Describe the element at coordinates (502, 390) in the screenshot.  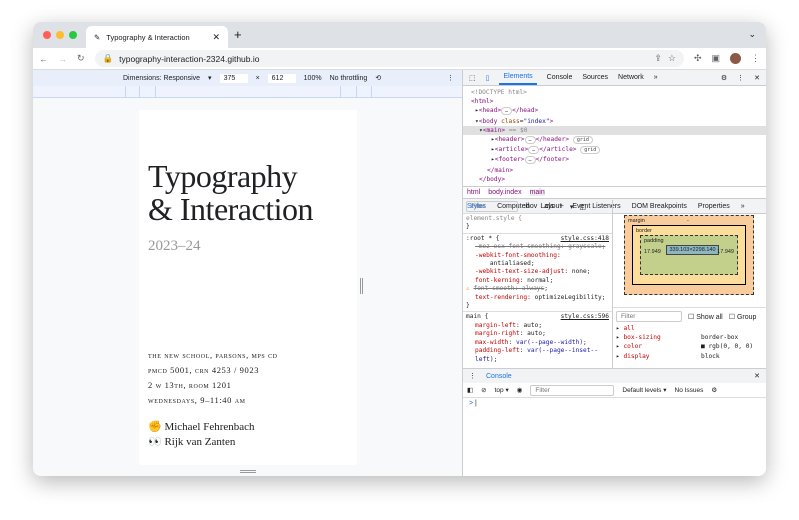
I see `context-dropdown: top ▾` at that location.